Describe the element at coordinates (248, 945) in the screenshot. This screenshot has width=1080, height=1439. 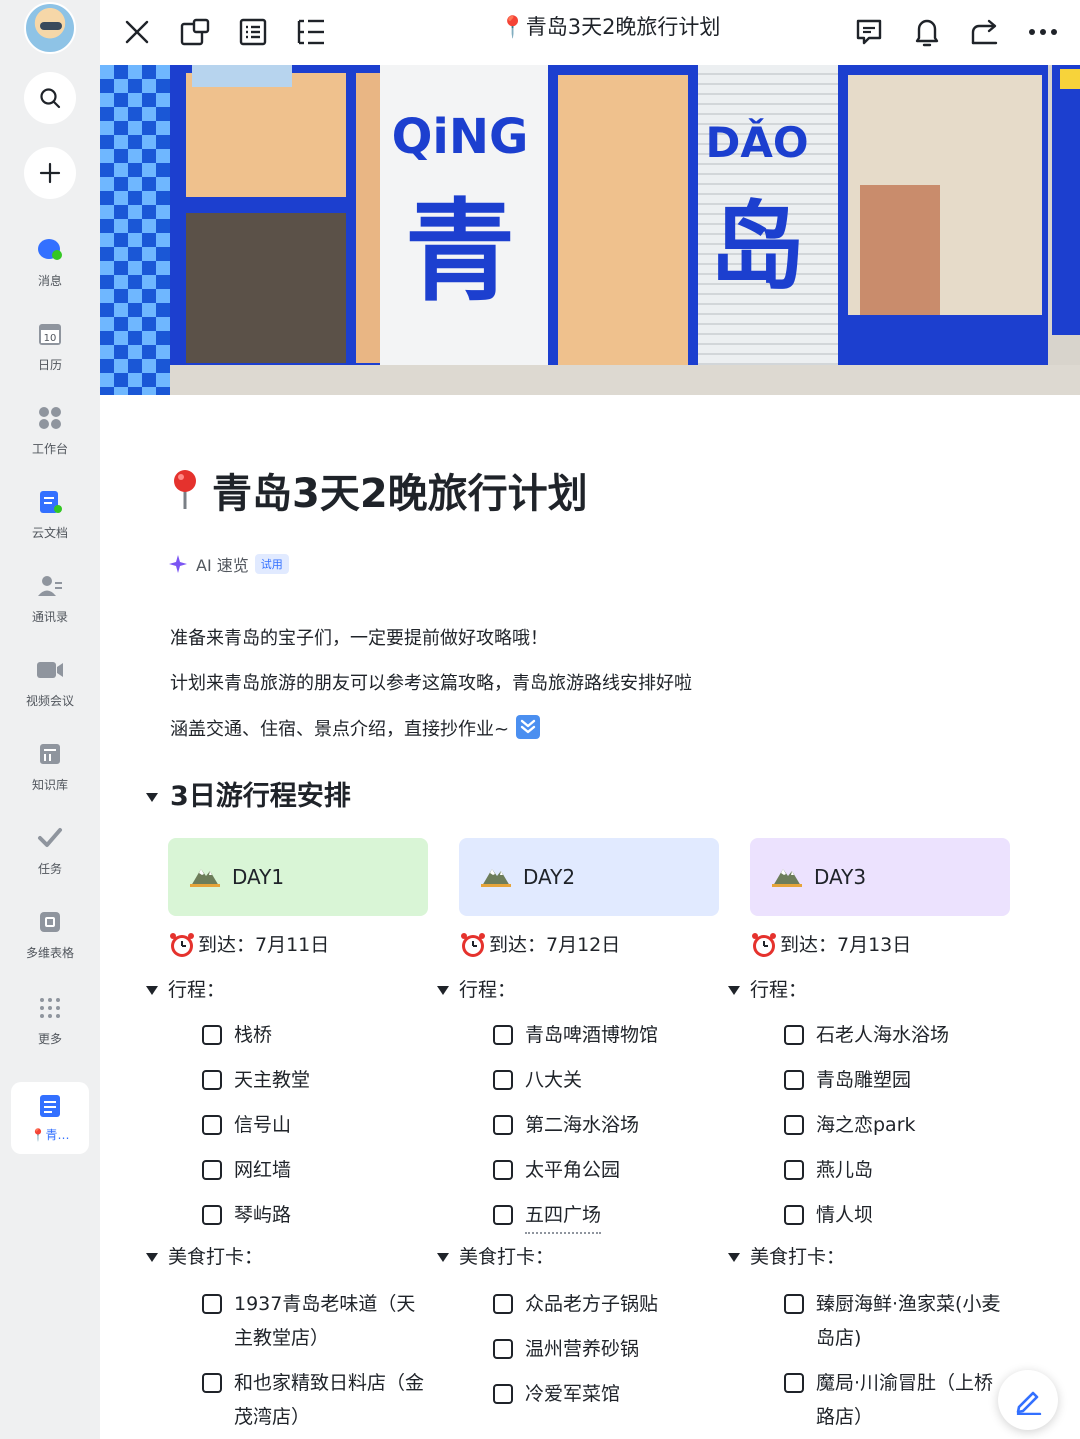
I see `arrival-date: 到达：7月11日` at that location.